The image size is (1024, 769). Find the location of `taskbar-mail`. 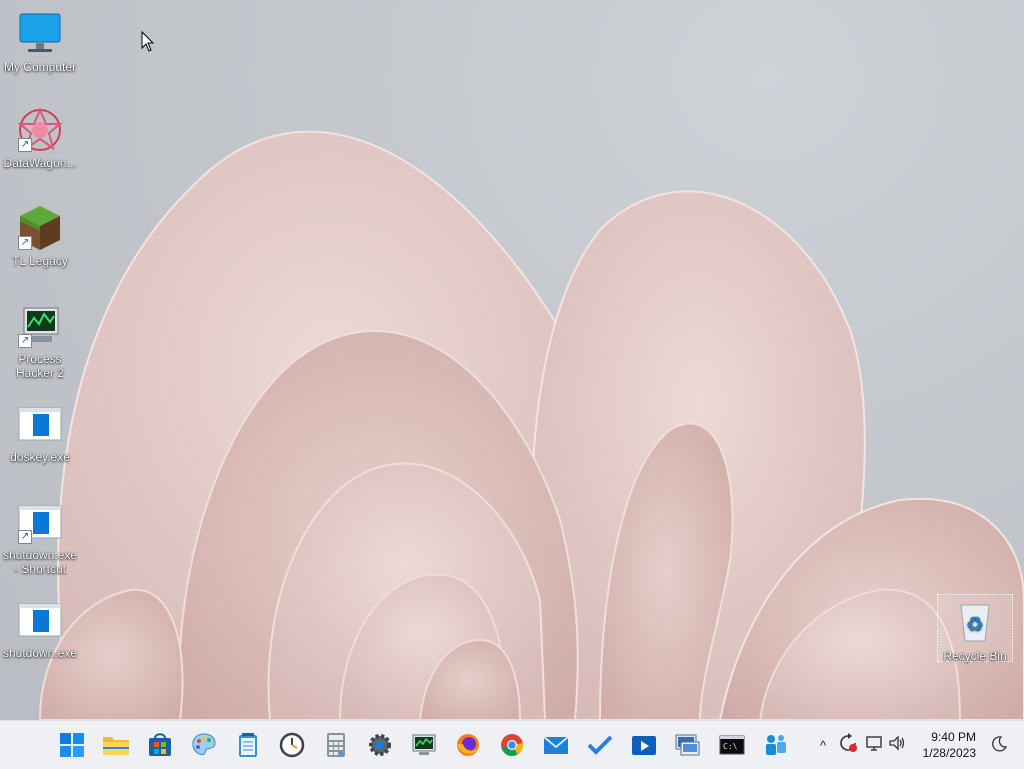

taskbar-mail is located at coordinates (556, 745).